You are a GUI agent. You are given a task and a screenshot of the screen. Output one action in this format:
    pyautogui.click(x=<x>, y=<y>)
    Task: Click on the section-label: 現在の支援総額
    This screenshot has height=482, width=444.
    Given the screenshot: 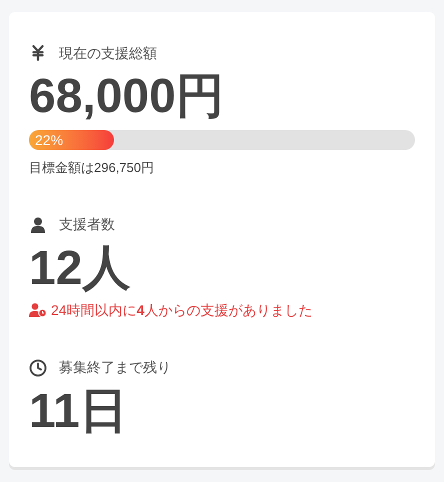 What is the action you would take?
    pyautogui.click(x=108, y=53)
    